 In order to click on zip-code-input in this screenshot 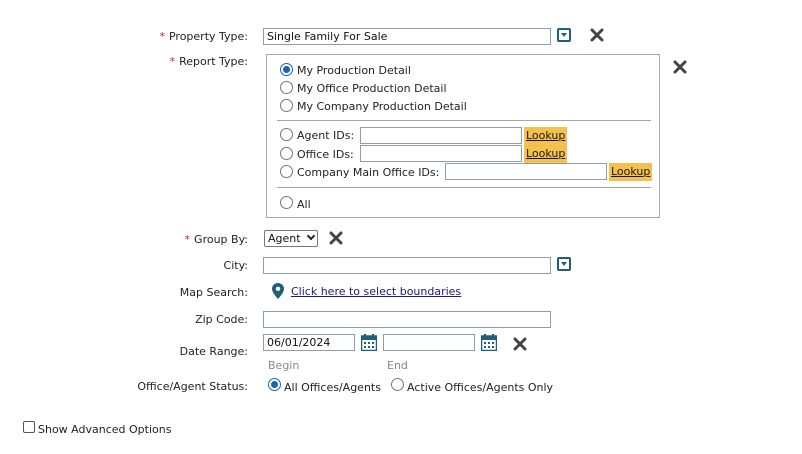, I will do `click(407, 319)`.